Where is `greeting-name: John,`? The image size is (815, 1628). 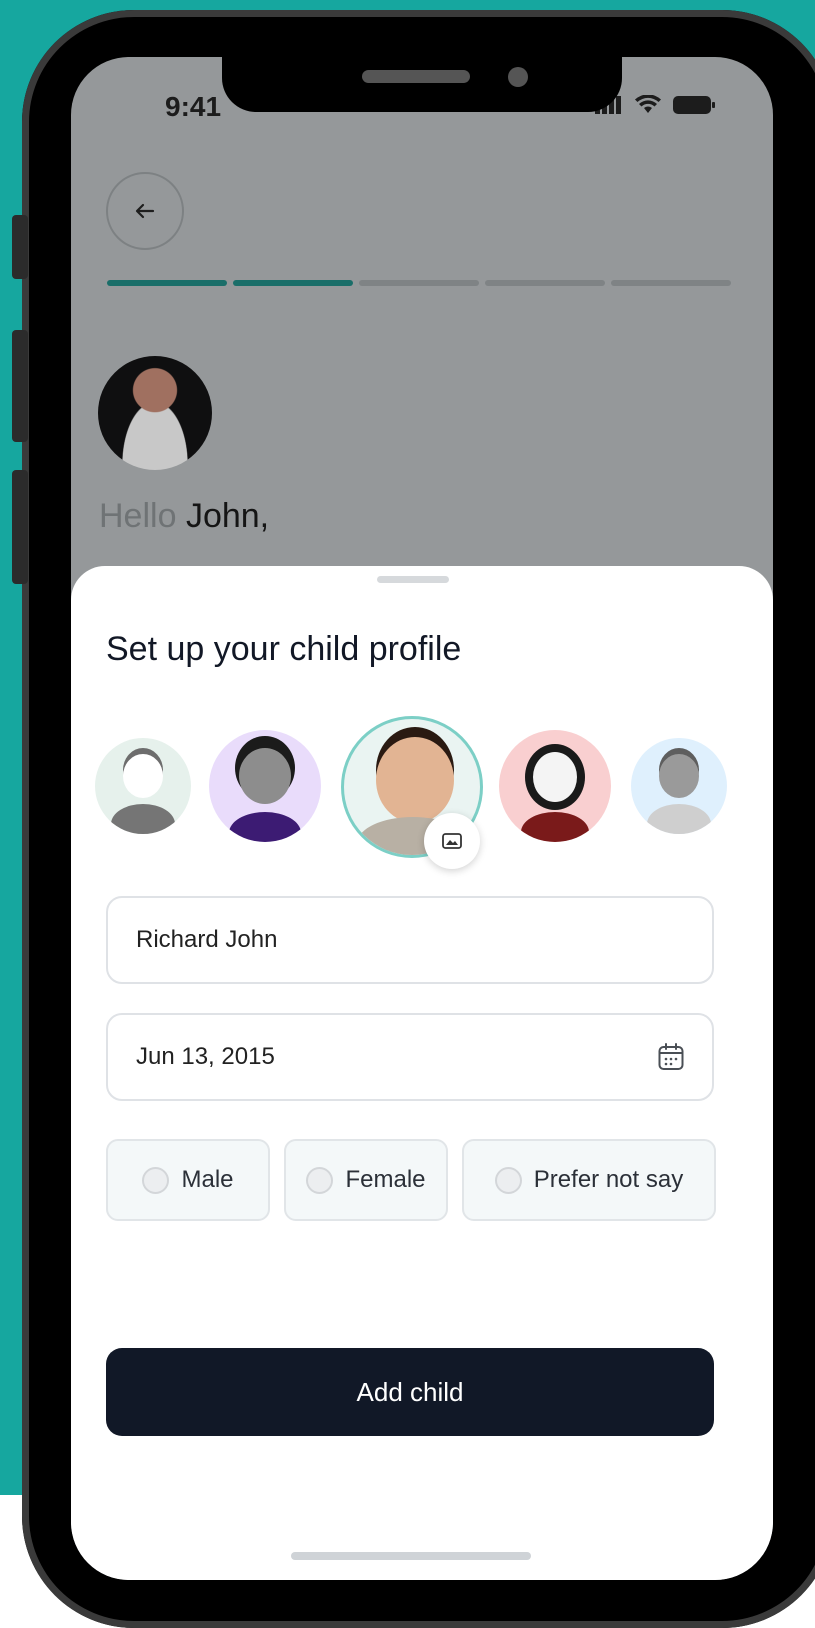
greeting-name: John, is located at coordinates (227, 516).